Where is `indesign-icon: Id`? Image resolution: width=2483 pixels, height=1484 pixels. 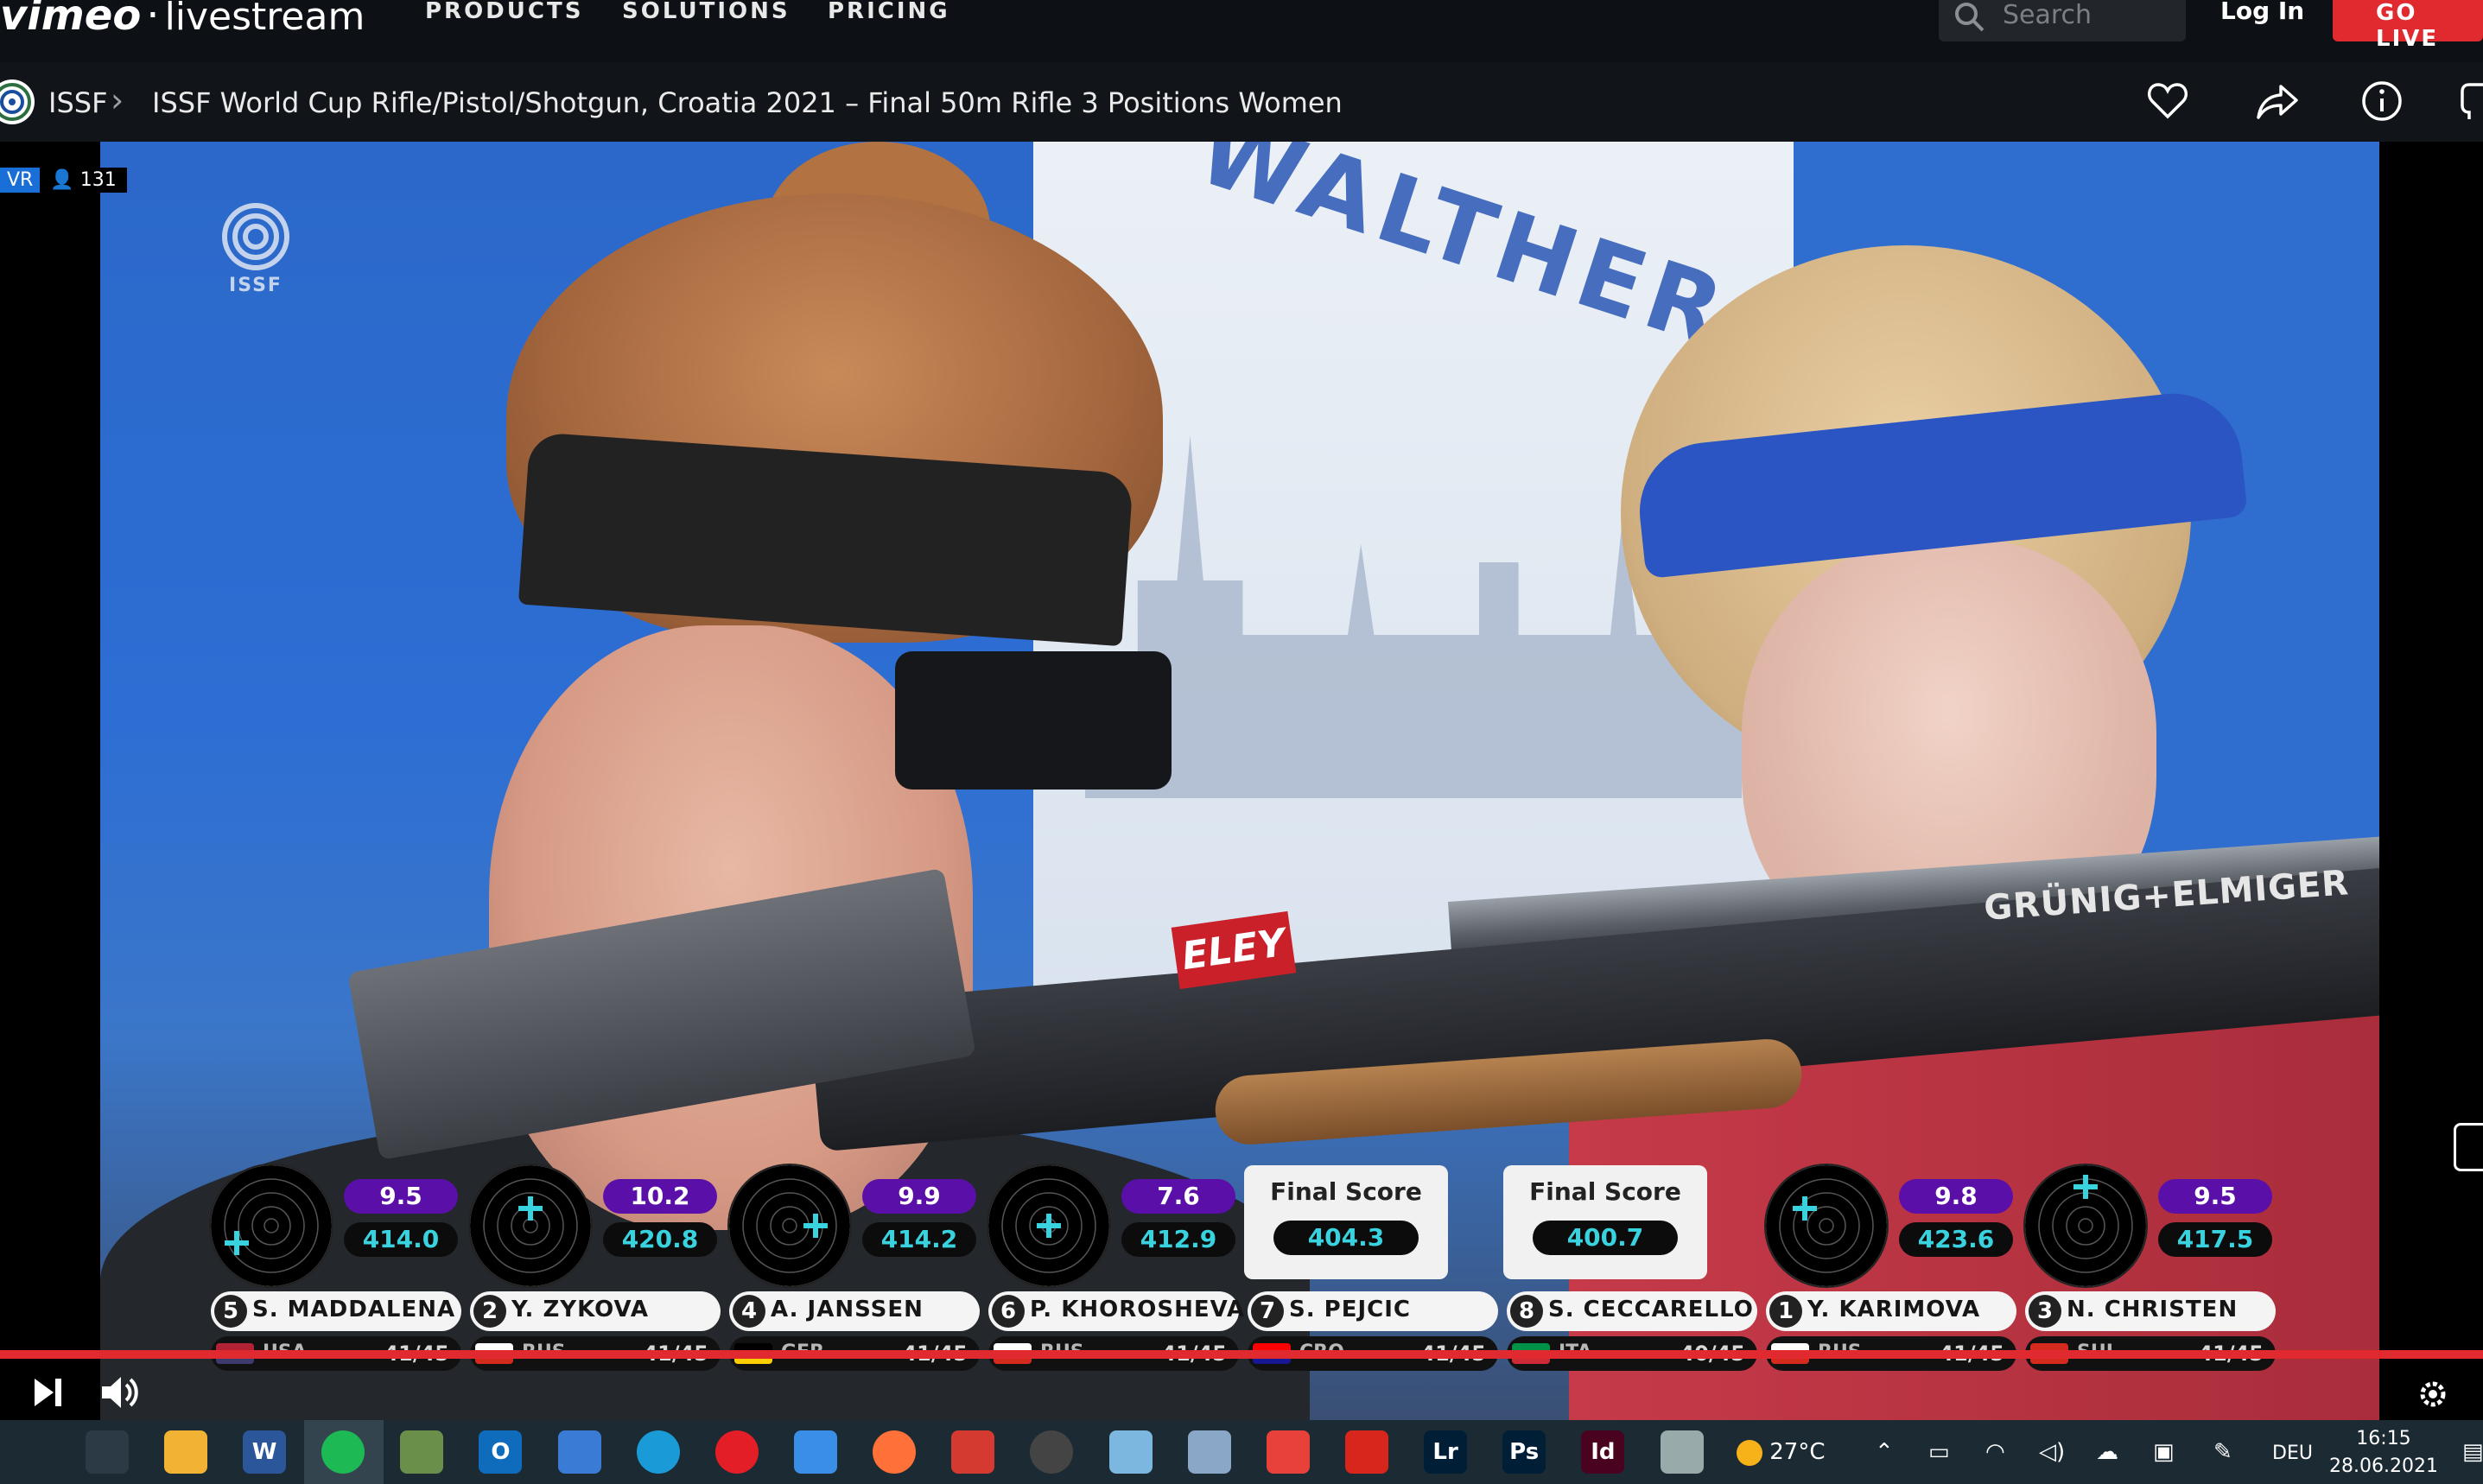
indesign-icon: Id is located at coordinates (1603, 1452).